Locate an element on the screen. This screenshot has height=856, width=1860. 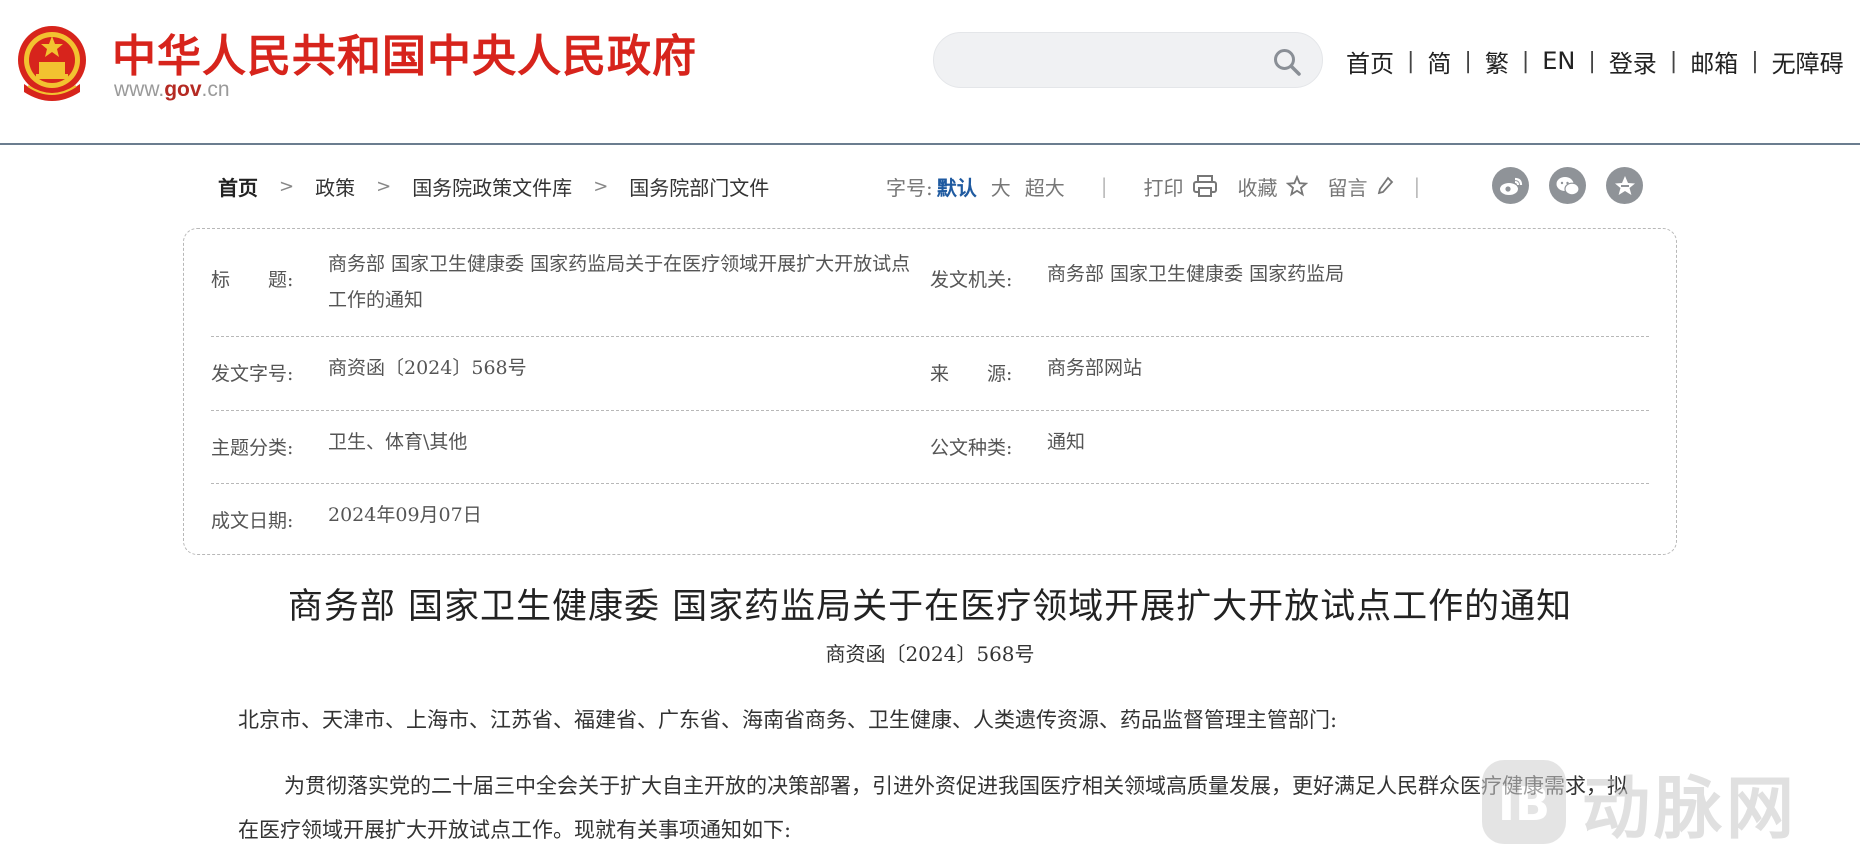
article-title: 商务部 国家卫生健康委 国家药监局关于在医疗领域开展扩大开放试点工作的通知 is located at coordinates (930, 607).